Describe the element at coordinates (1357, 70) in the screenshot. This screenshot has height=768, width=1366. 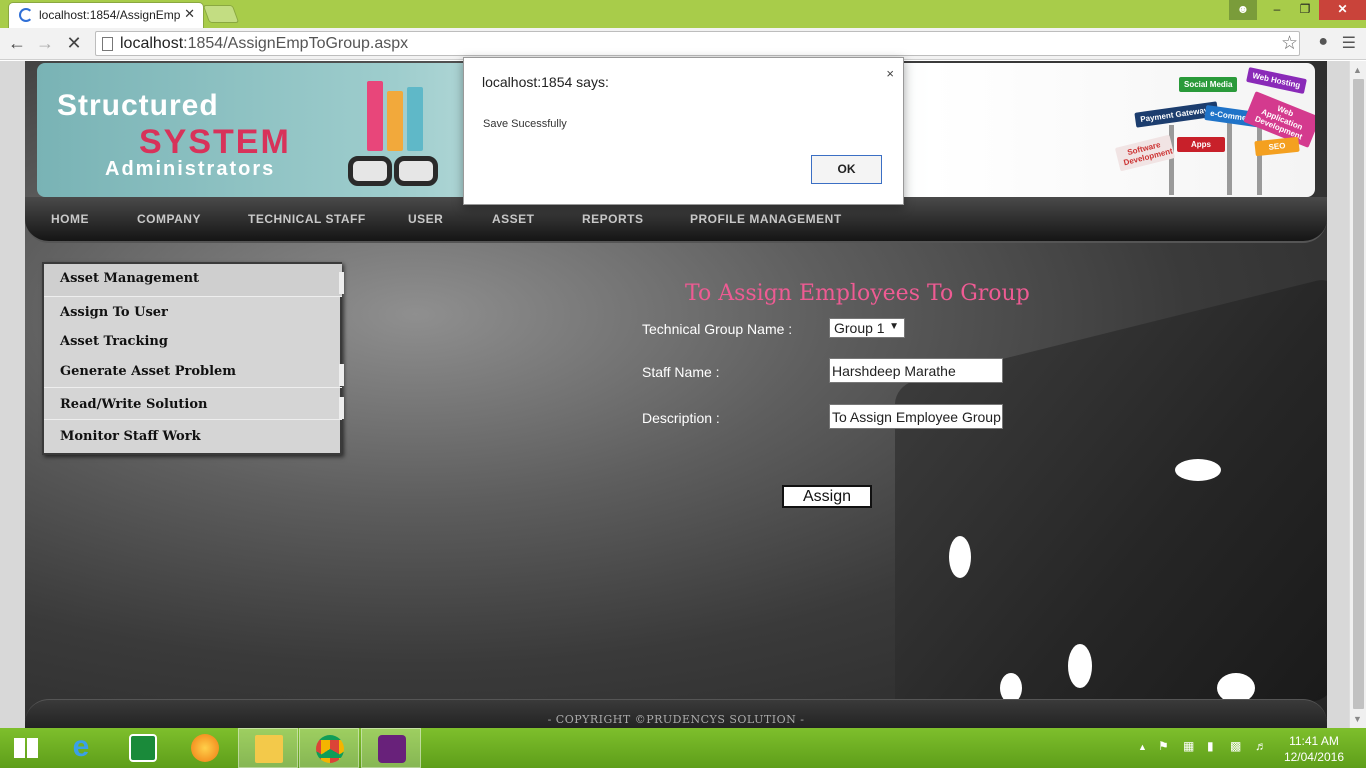
I see `scroll-up-icon: ▲` at that location.